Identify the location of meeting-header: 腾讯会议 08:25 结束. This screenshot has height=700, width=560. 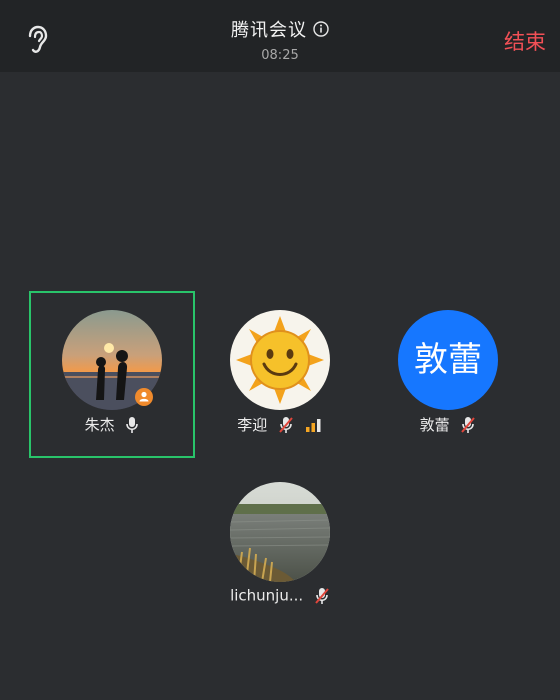
(280, 36).